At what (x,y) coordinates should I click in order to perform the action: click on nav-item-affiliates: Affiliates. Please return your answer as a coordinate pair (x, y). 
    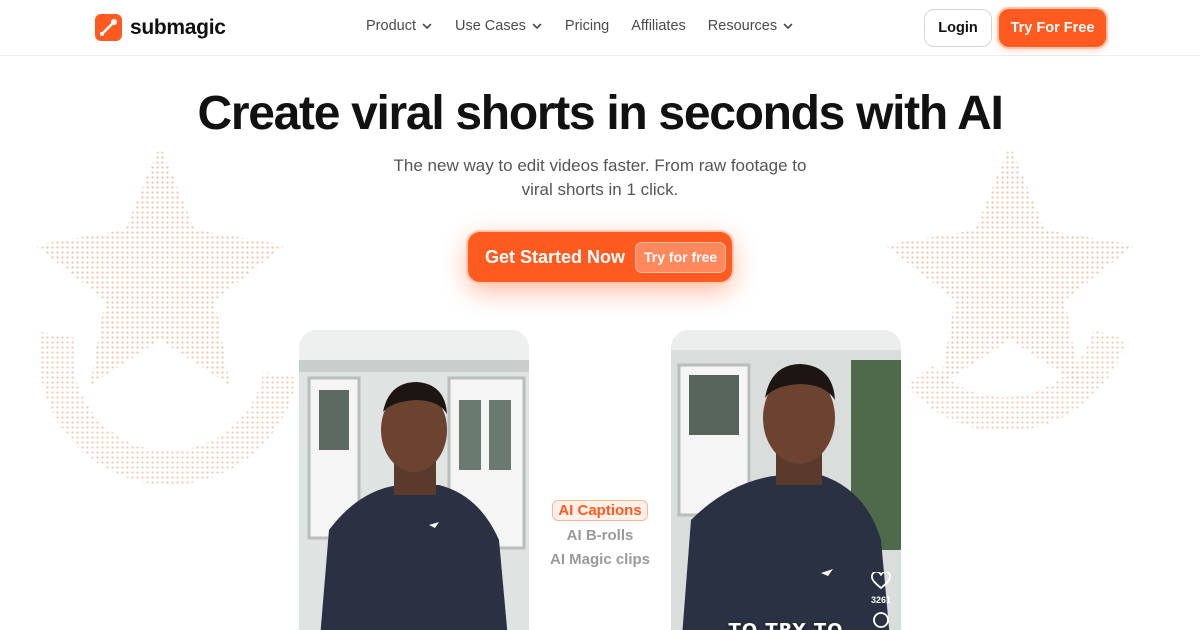
    Looking at the image, I should click on (658, 26).